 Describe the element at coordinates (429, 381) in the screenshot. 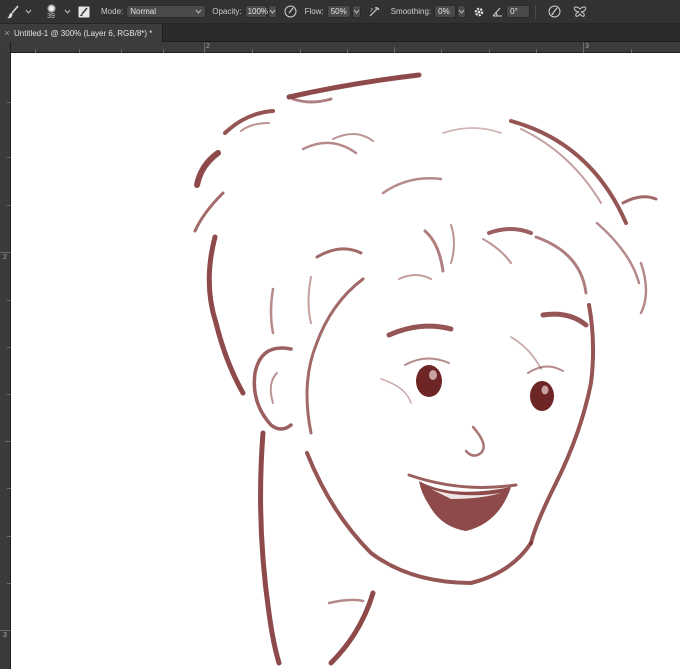

I see `left-eye` at that location.